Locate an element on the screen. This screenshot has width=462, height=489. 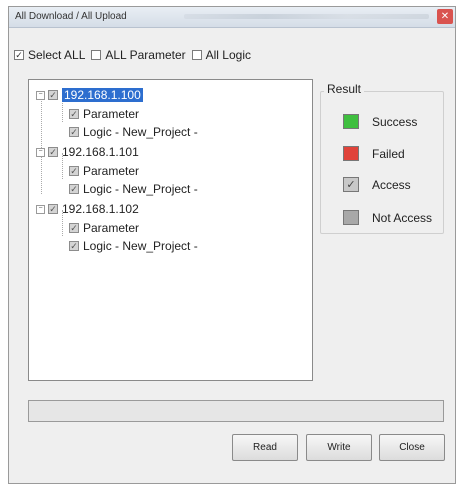
tree-node-device-1-parameter: ✓ Parameter is located at coordinates (104, 114).